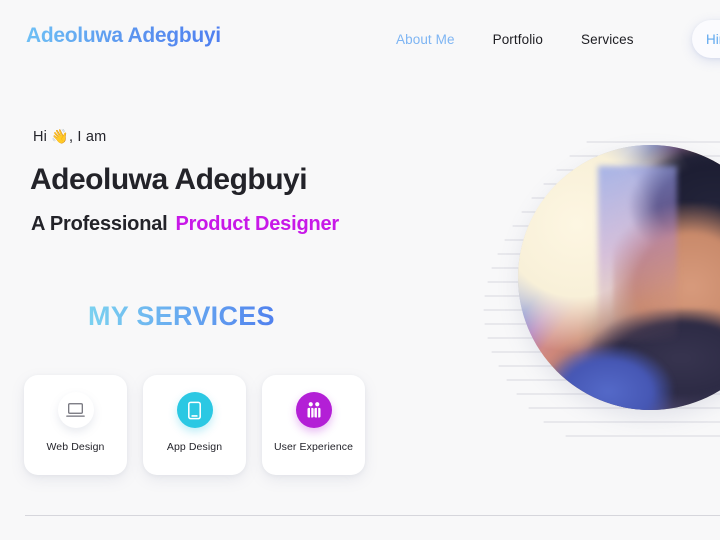 The image size is (720, 540). What do you see at coordinates (607, 39) in the screenshot?
I see `nav-item-services: Services` at bounding box center [607, 39].